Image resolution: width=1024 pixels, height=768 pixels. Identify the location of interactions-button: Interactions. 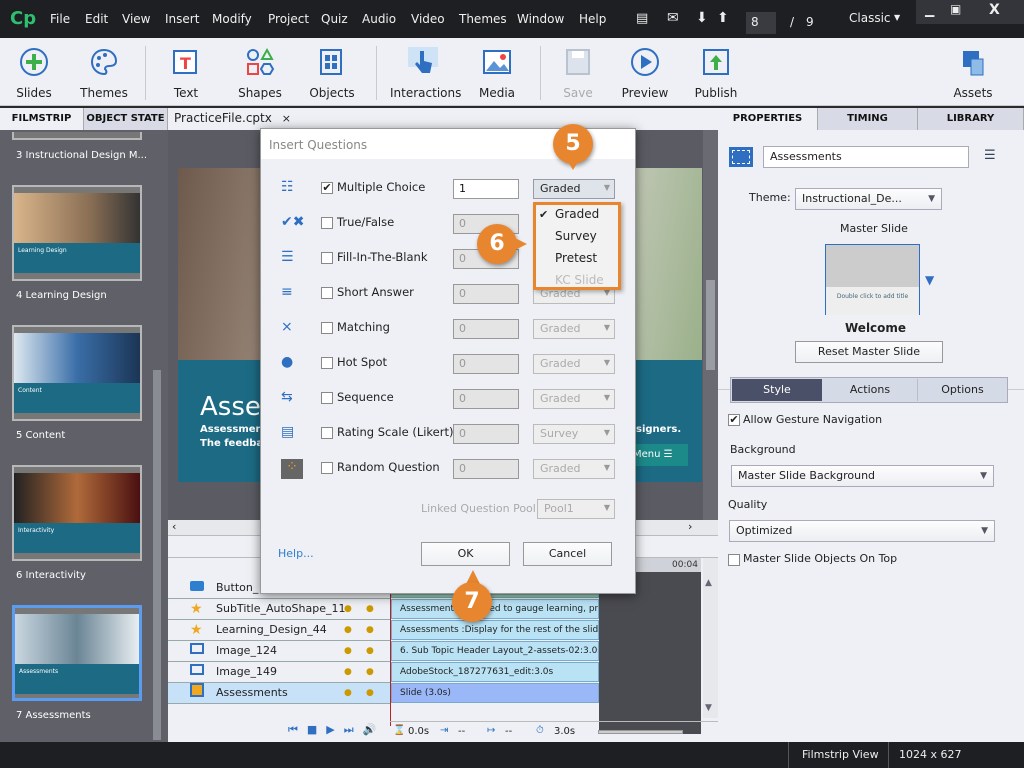
(425, 72).